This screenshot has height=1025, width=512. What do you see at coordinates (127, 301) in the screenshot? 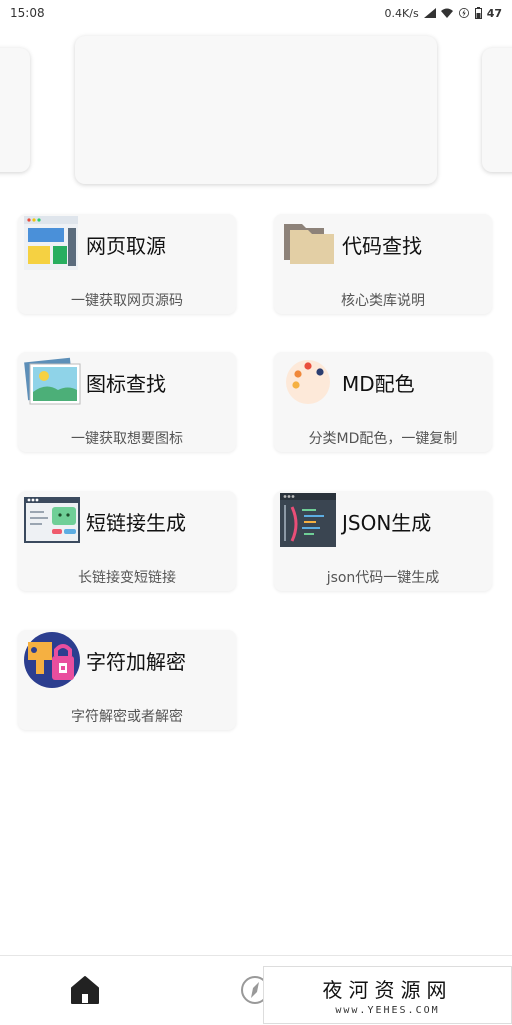
I see `card-subtitle: 一键获取网页源码` at bounding box center [127, 301].